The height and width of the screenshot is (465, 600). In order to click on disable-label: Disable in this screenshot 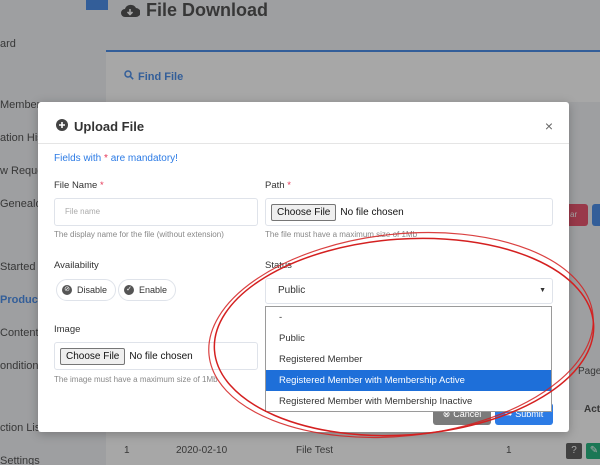, I will do `click(92, 290)`.